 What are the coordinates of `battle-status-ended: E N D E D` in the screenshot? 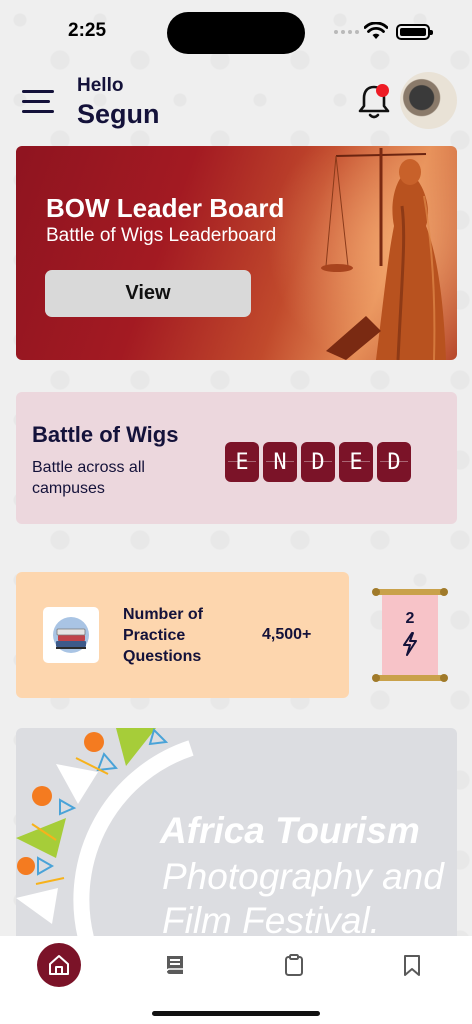 It's located at (318, 462).